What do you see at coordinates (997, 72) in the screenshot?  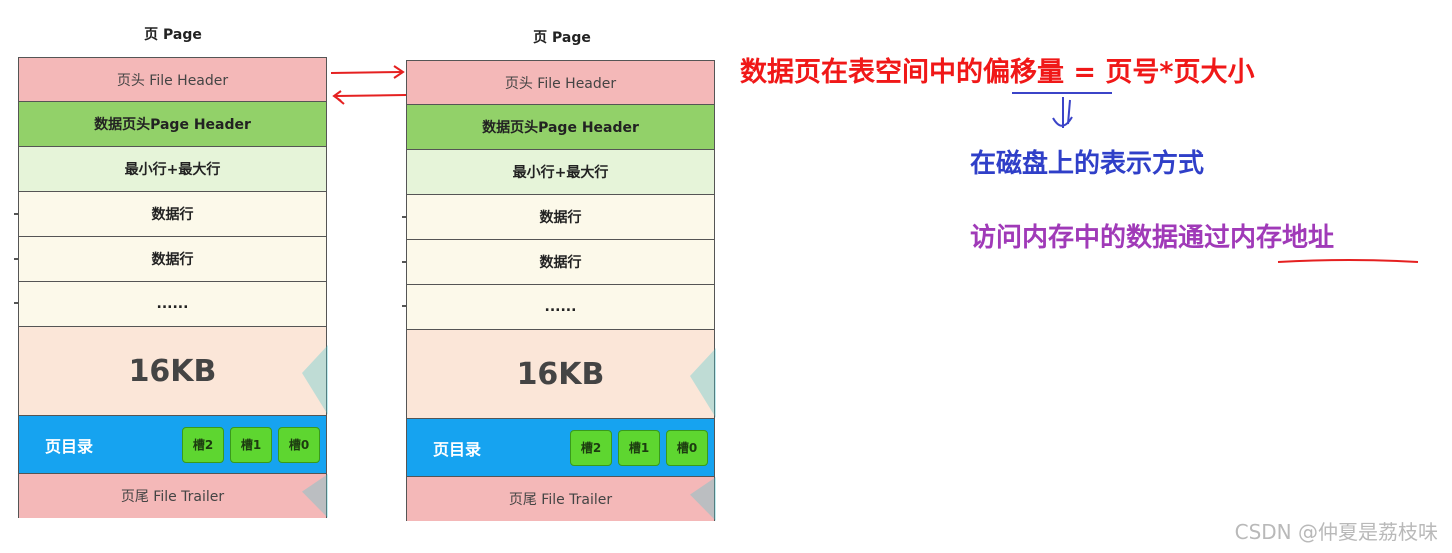 I see `offset-formula-note: 数据页在表空间中的偏移量 = 页号*页大小` at bounding box center [997, 72].